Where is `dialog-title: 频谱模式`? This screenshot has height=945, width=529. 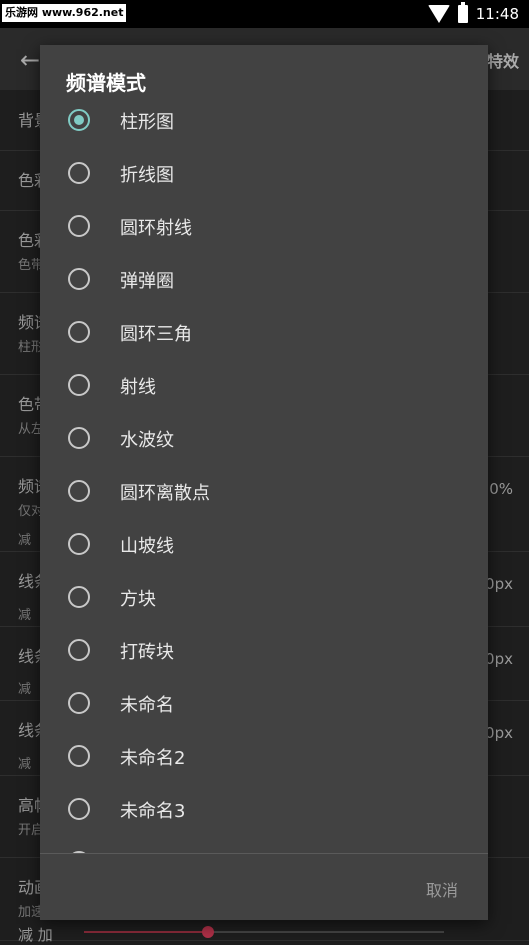
dialog-title: 频谱模式 is located at coordinates (106, 83).